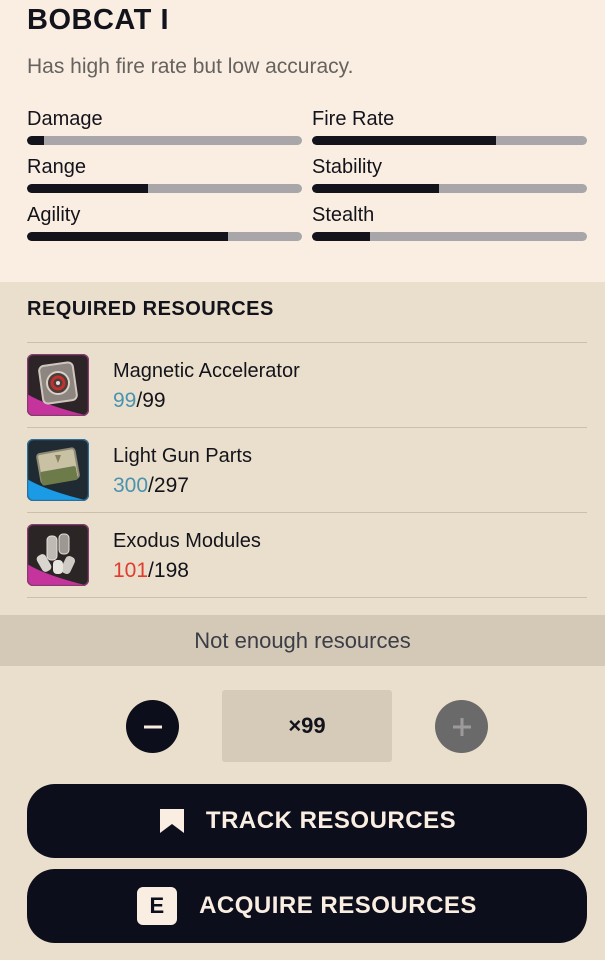  Describe the element at coordinates (154, 400) in the screenshot. I see `resource-need: 99` at that location.